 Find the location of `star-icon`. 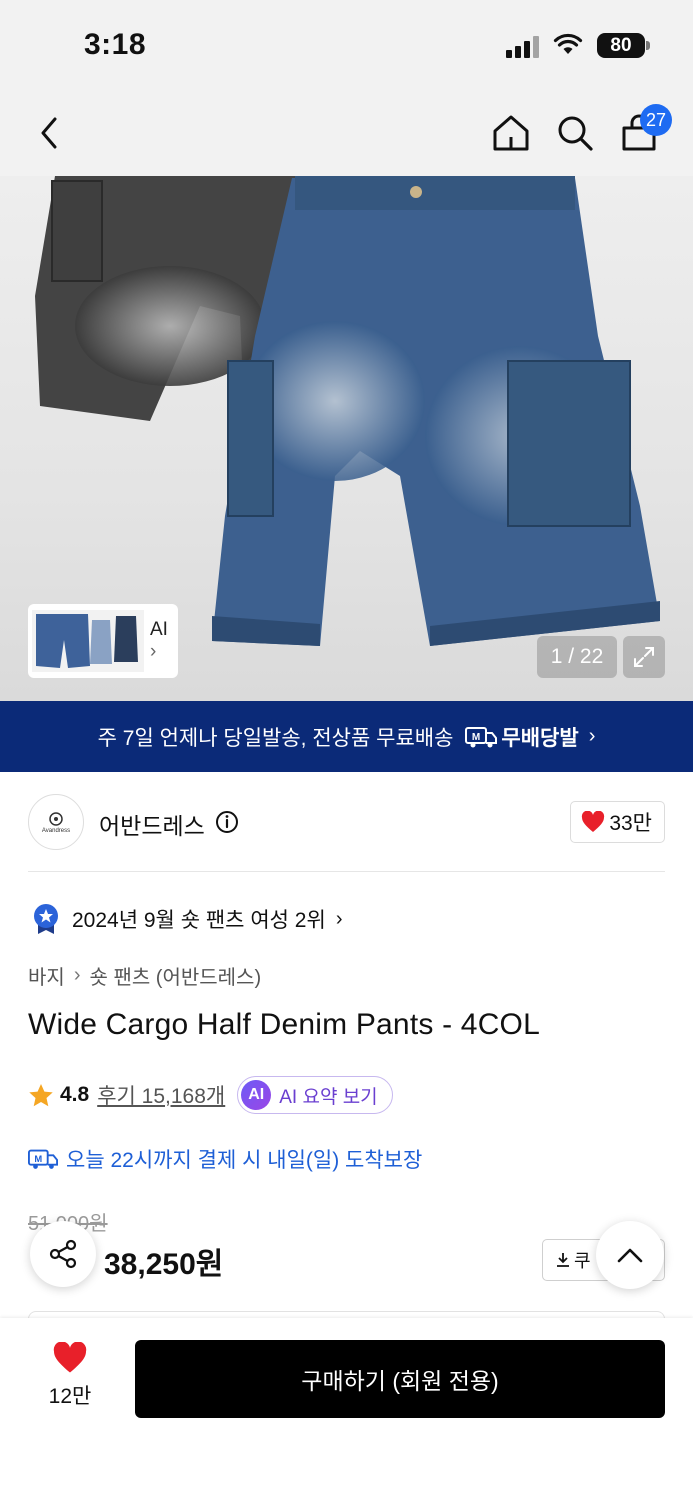

star-icon is located at coordinates (41, 1094).